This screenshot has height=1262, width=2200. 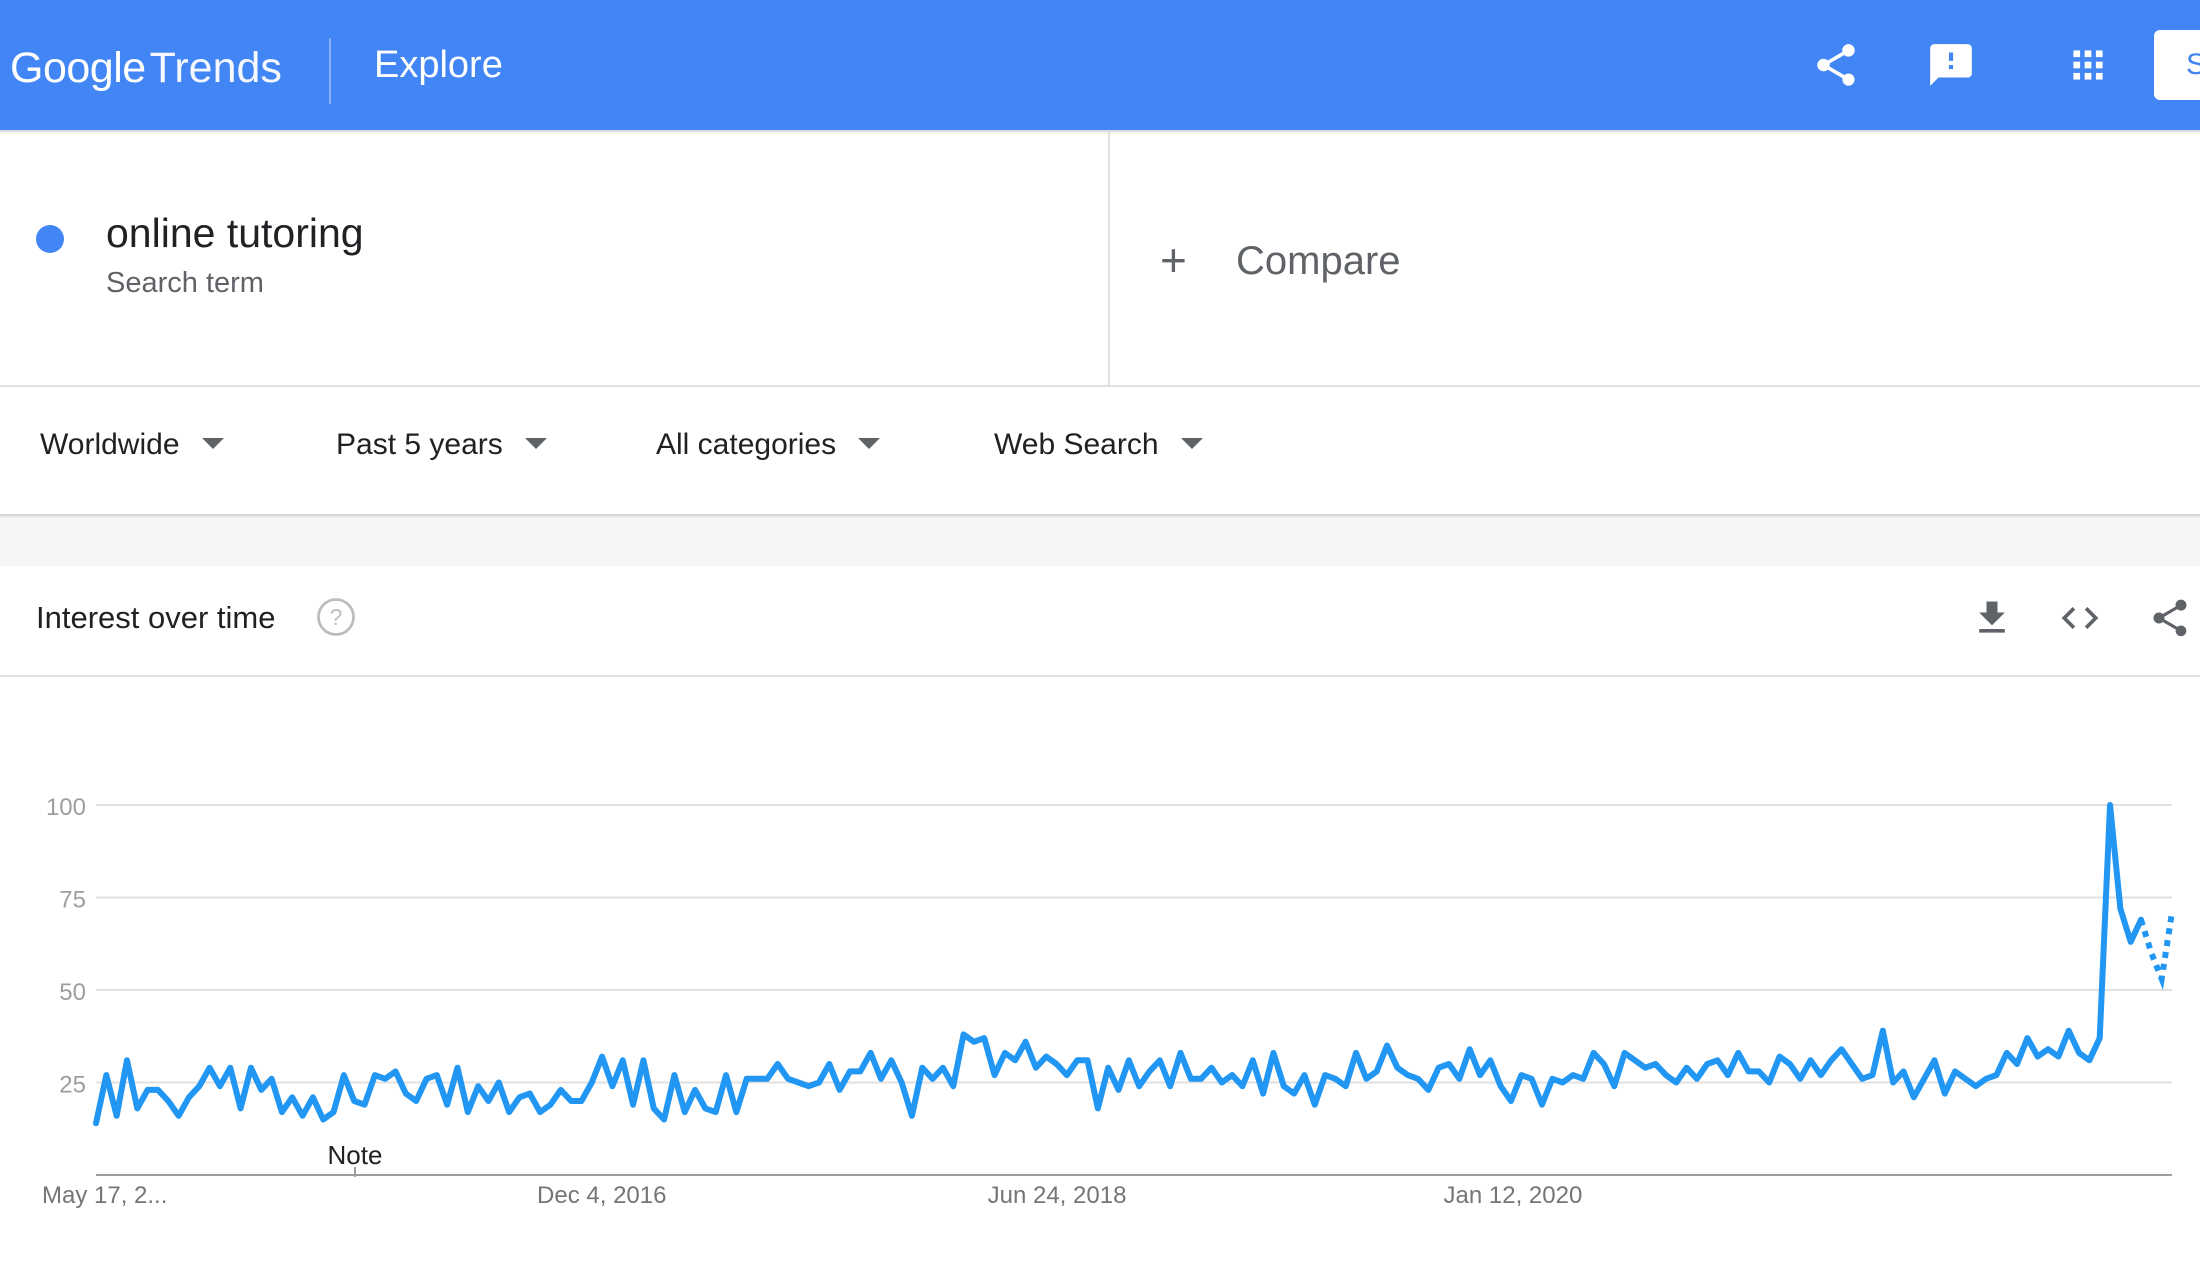 What do you see at coordinates (2170, 618) in the screenshot?
I see `chart-share-icon` at bounding box center [2170, 618].